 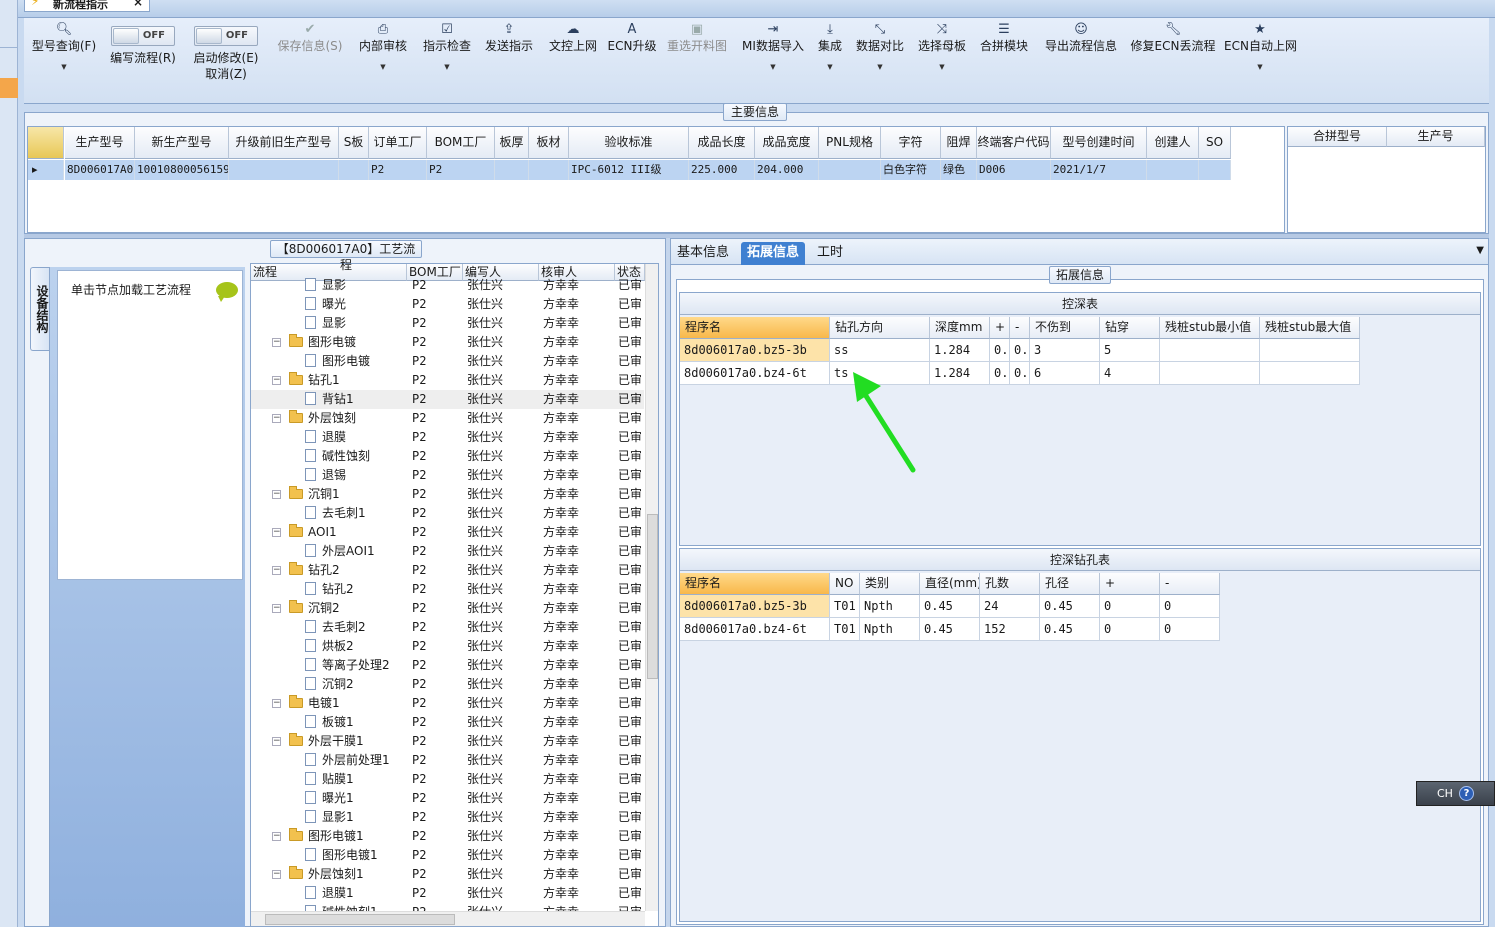 I want to click on grid-cell: 3, so click(x=1065, y=350).